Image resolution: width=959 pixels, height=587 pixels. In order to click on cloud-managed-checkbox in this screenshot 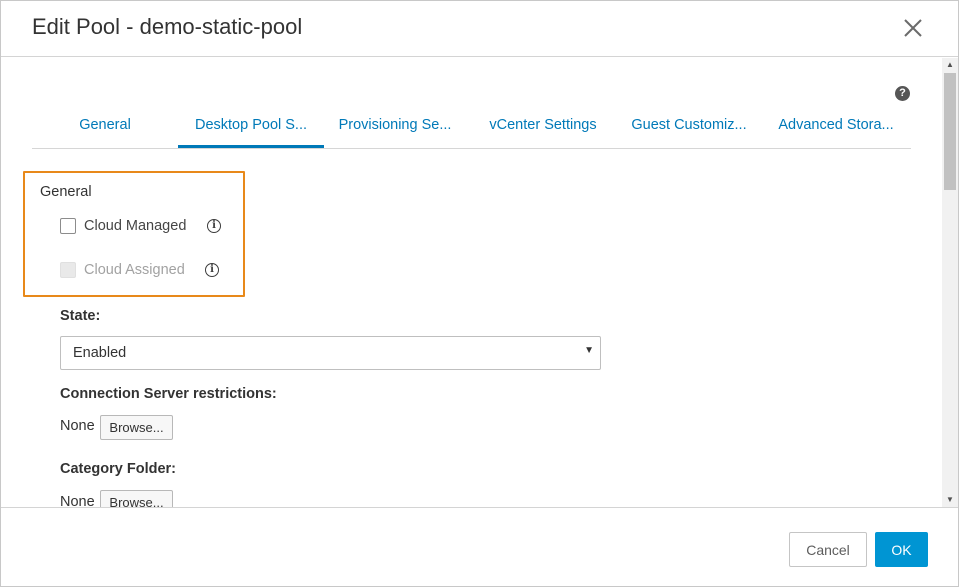, I will do `click(68, 226)`.